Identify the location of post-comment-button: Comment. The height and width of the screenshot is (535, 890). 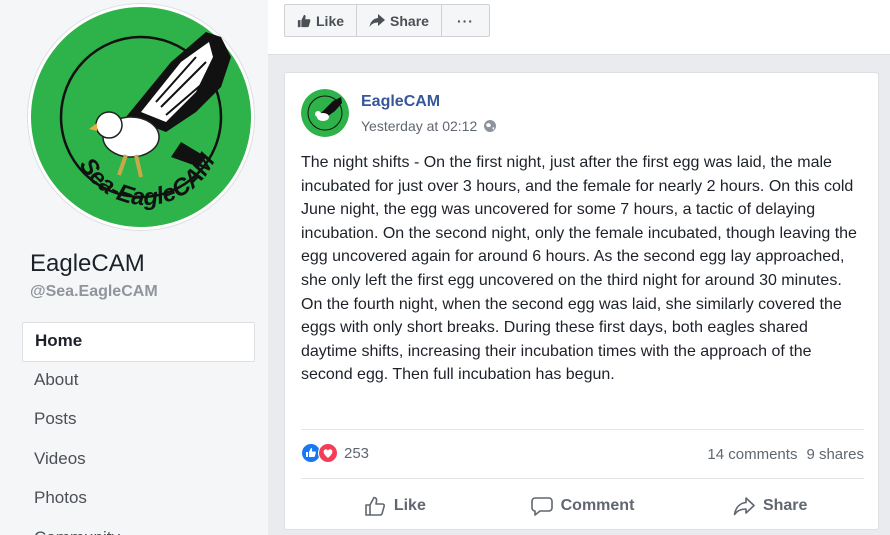
(583, 506).